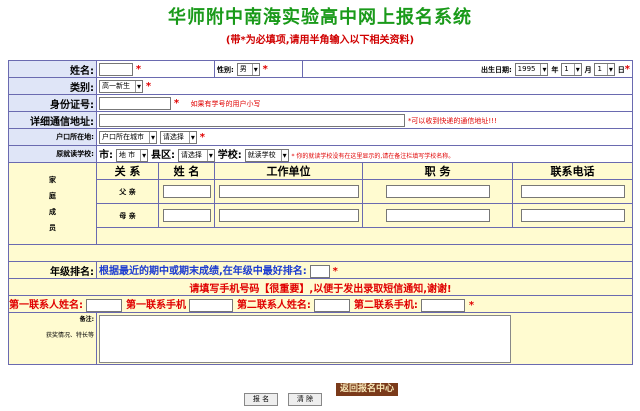 This screenshot has height=411, width=640. Describe the element at coordinates (305, 399) in the screenshot. I see `clear-button: 清 除` at that location.